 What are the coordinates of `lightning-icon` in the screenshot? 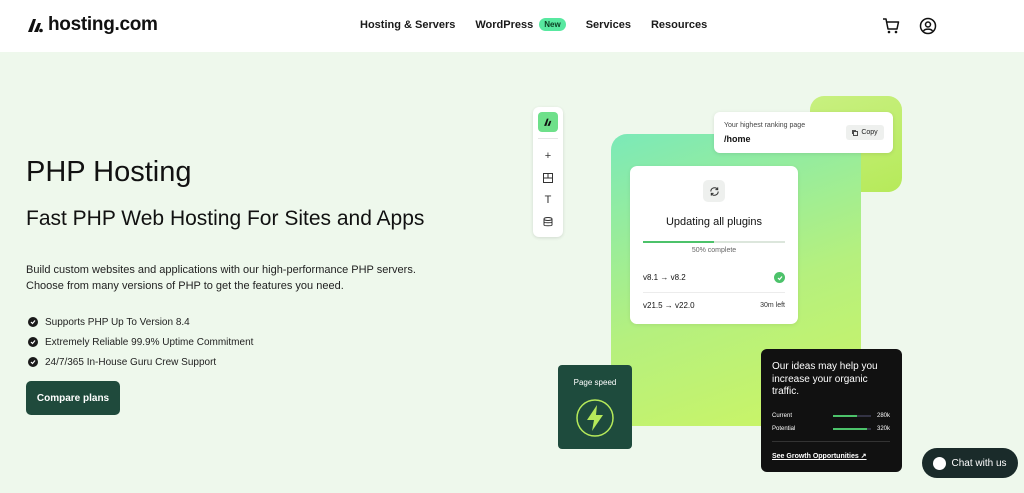 It's located at (595, 418).